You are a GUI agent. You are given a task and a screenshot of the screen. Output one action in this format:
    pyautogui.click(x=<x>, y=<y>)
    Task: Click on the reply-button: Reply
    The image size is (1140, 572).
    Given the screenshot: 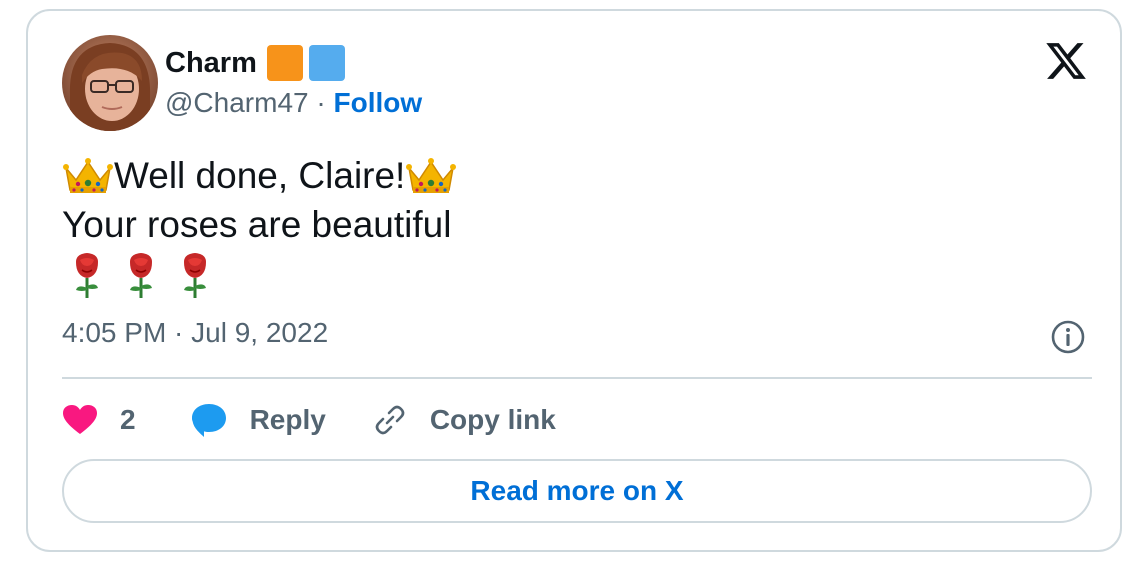 What is the action you would take?
    pyautogui.click(x=258, y=420)
    